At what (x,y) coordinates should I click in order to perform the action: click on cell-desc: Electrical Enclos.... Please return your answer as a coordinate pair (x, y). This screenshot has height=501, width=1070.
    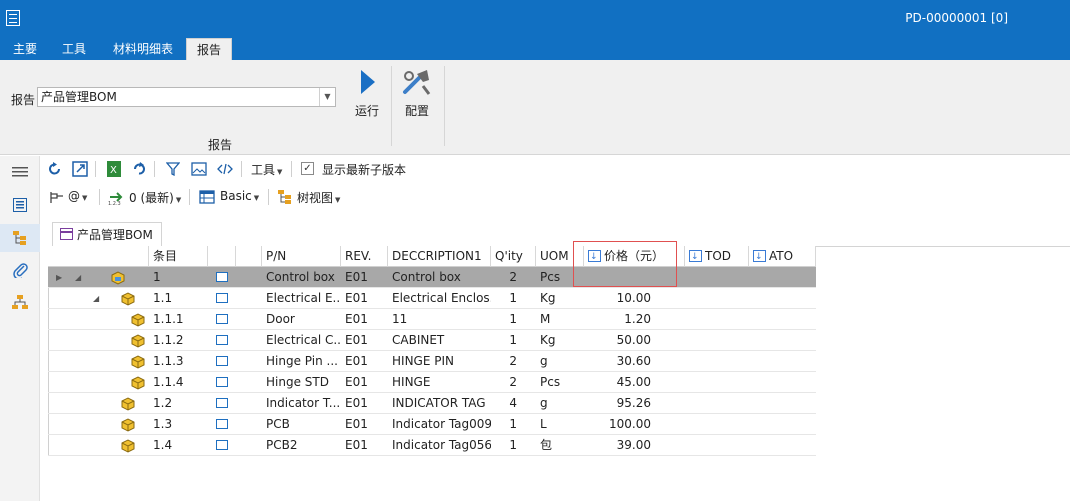
    Looking at the image, I should click on (441, 298).